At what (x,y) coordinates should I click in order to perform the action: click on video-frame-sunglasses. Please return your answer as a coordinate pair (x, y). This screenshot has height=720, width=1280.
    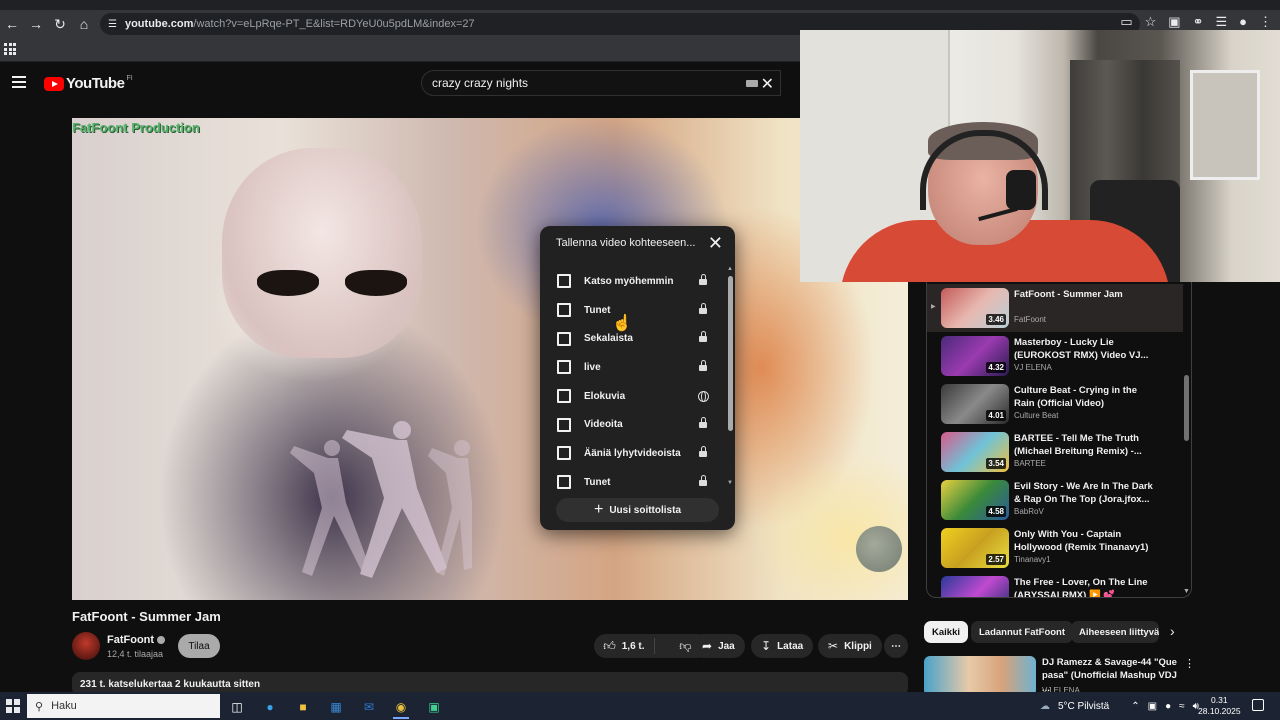
    Looking at the image, I should click on (332, 285).